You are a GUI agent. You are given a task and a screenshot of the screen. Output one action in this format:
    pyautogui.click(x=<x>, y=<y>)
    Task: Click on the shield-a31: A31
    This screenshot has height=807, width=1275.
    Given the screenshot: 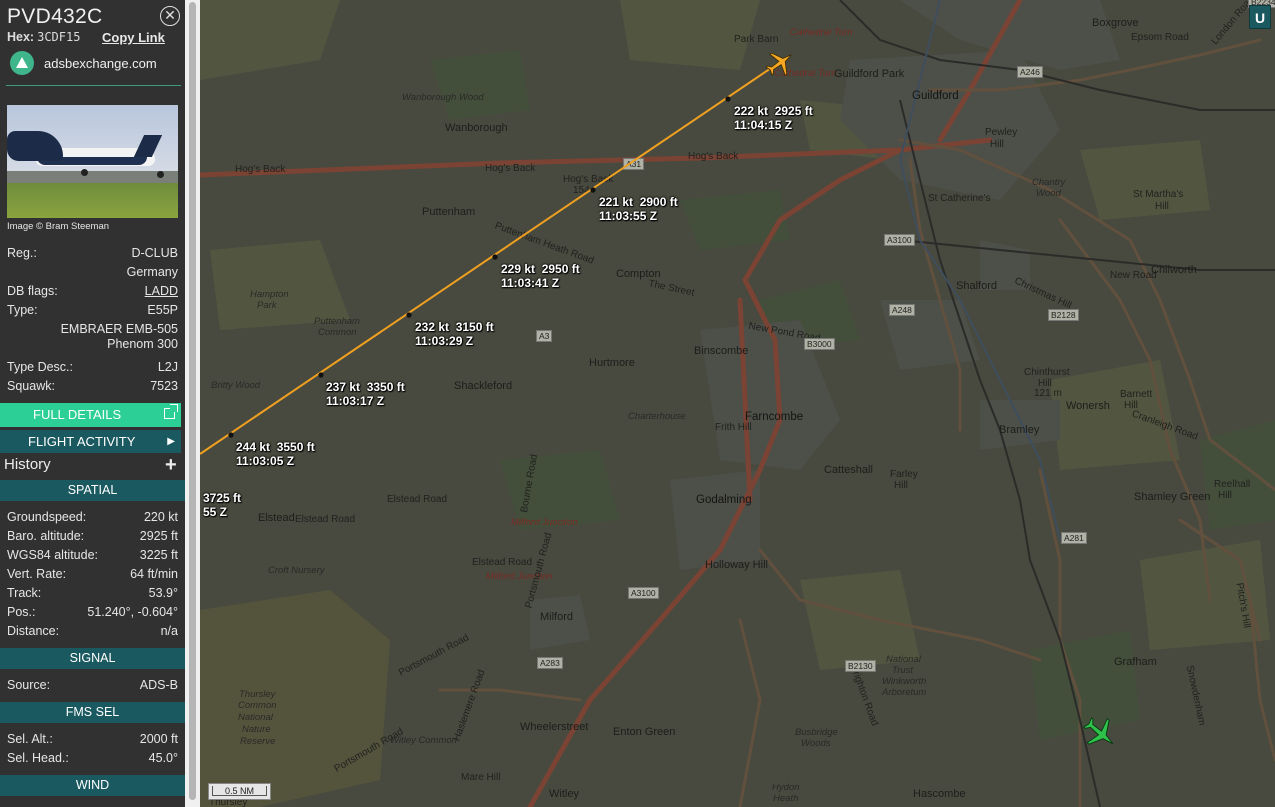 What is the action you would take?
    pyautogui.click(x=634, y=164)
    